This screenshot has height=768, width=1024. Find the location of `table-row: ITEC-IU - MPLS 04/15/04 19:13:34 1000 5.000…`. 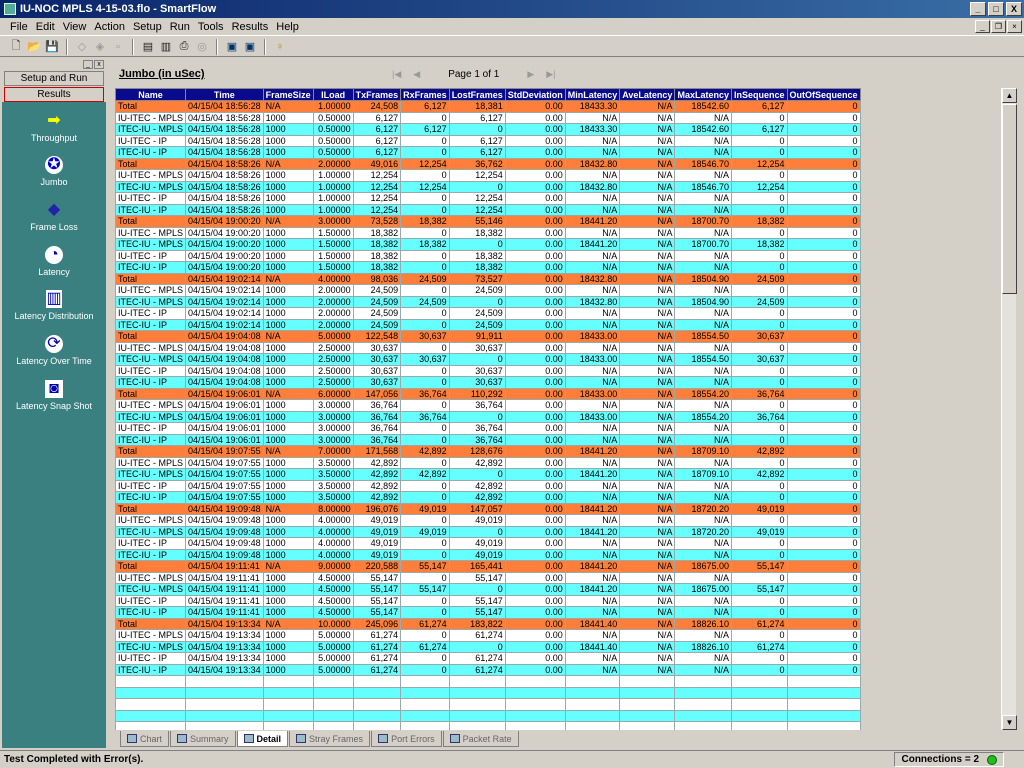

table-row: ITEC-IU - MPLS 04/15/04 19:13:34 1000 5.000… is located at coordinates (488, 646).